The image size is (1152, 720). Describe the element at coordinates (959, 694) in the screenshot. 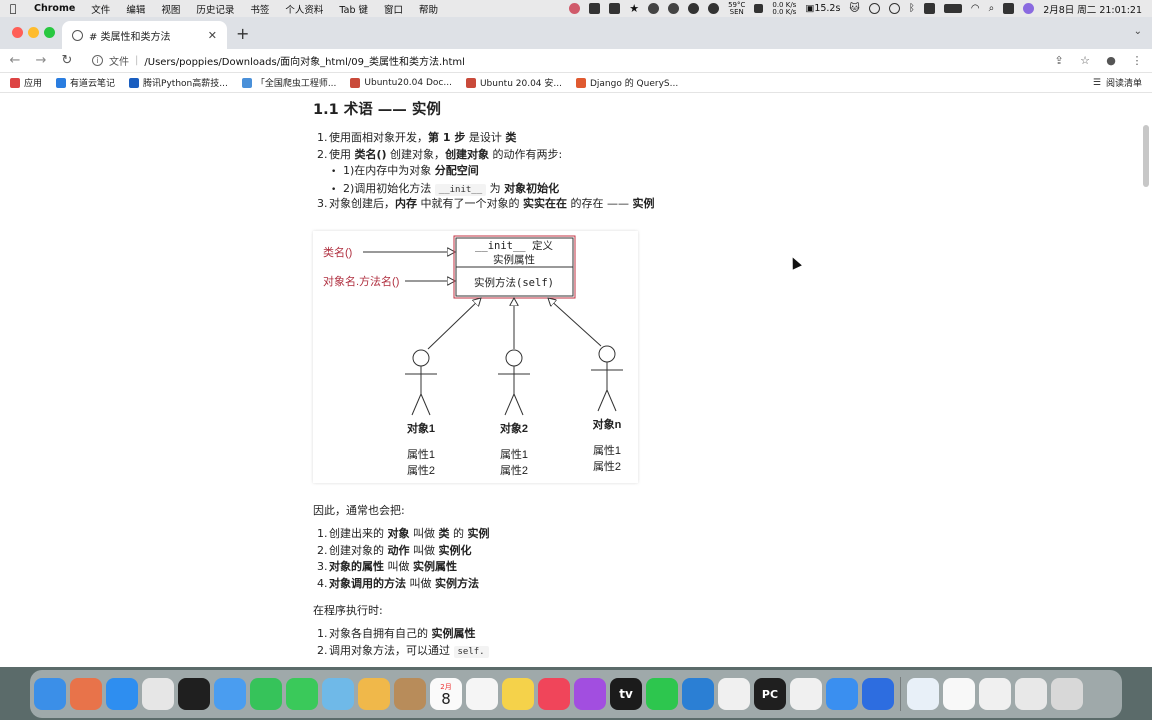

I see `document-icon` at that location.